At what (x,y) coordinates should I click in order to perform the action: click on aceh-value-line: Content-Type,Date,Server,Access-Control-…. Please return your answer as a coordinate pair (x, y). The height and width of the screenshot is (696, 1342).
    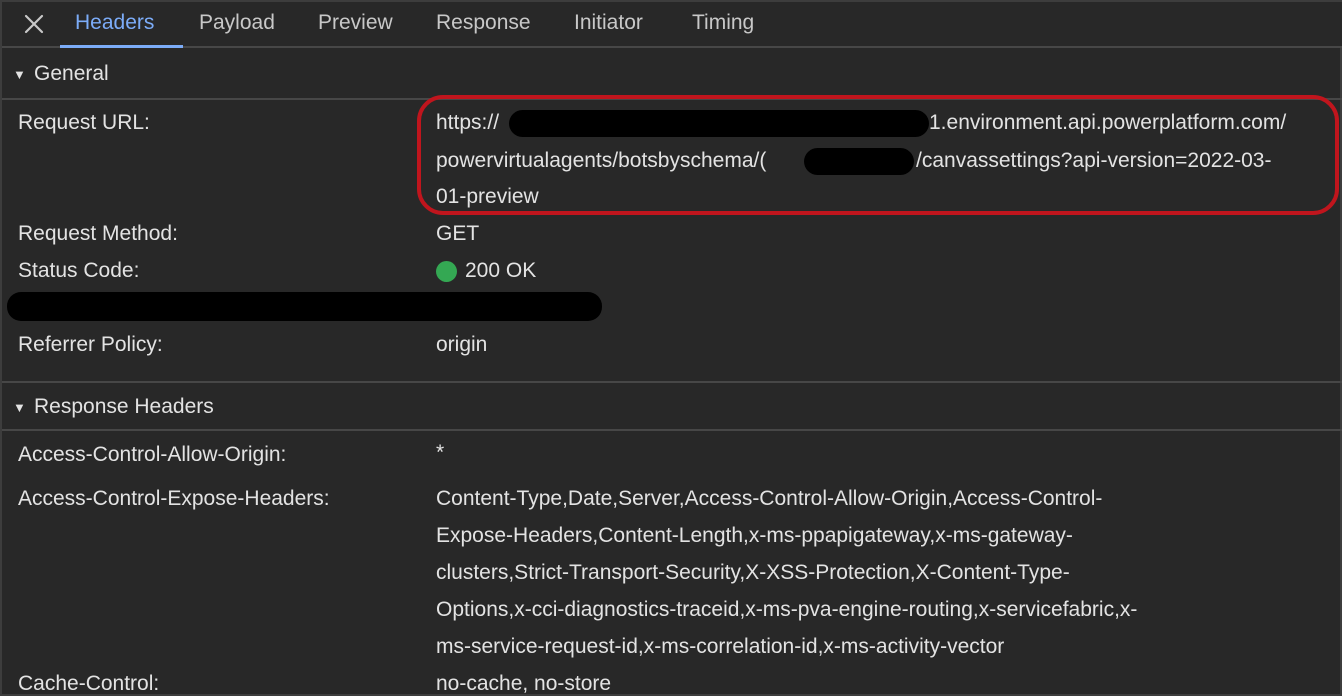
    Looking at the image, I should click on (769, 498).